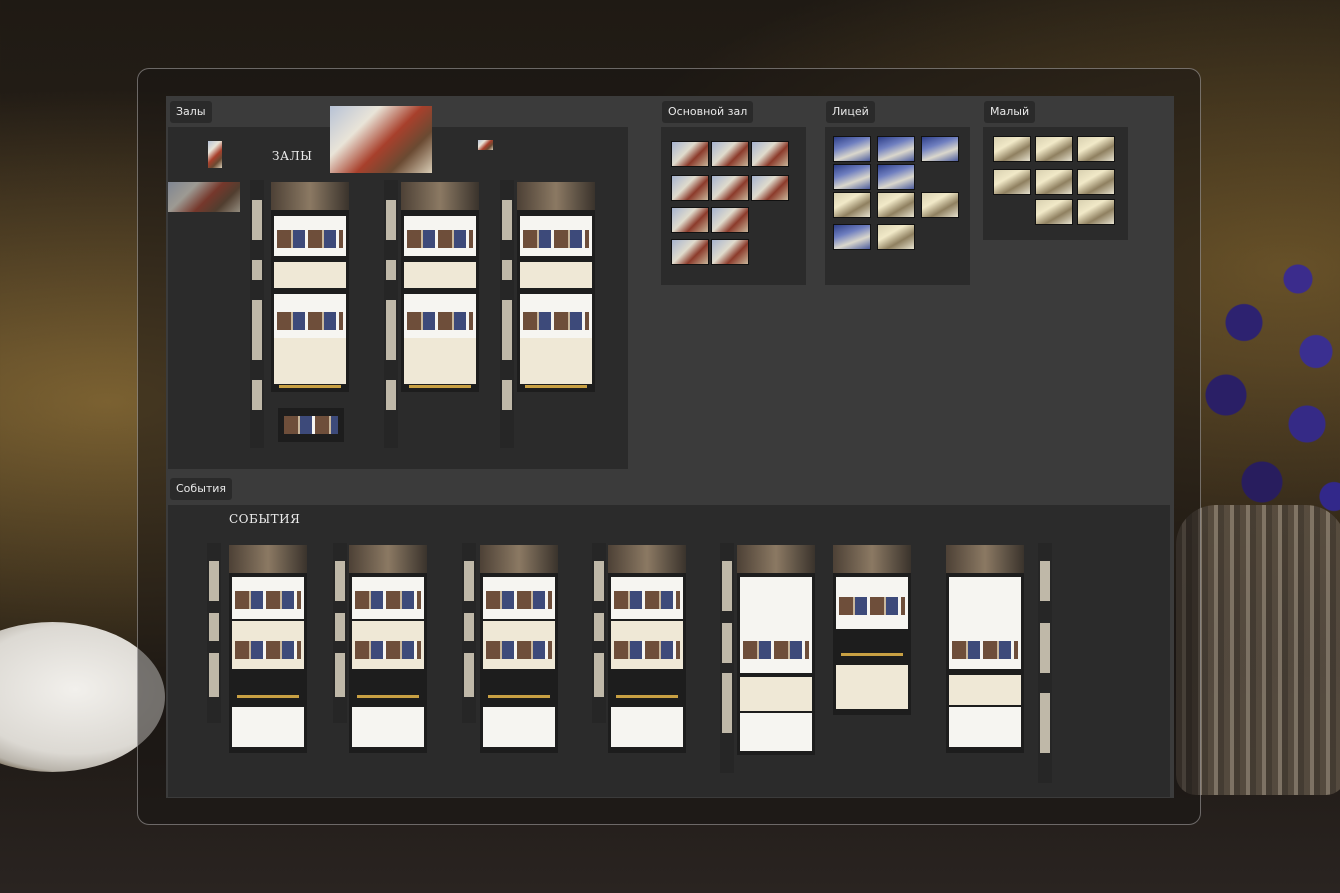 The image size is (1340, 893). I want to click on frame-label-small: Малый, so click(1010, 112).